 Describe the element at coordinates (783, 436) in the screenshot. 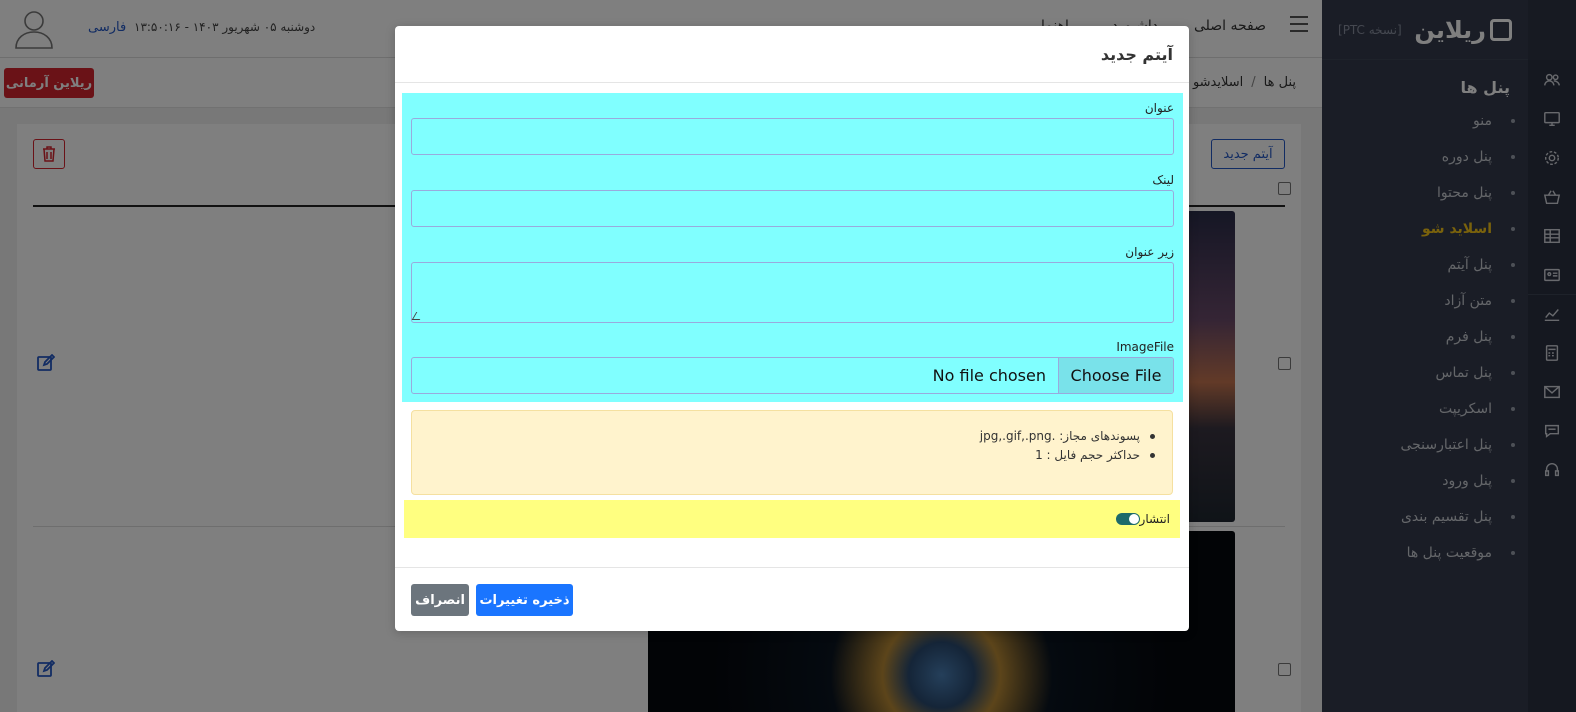

I see `allowed-extensions: پسوندهای مجاز: .jpg,.gif,.png` at that location.